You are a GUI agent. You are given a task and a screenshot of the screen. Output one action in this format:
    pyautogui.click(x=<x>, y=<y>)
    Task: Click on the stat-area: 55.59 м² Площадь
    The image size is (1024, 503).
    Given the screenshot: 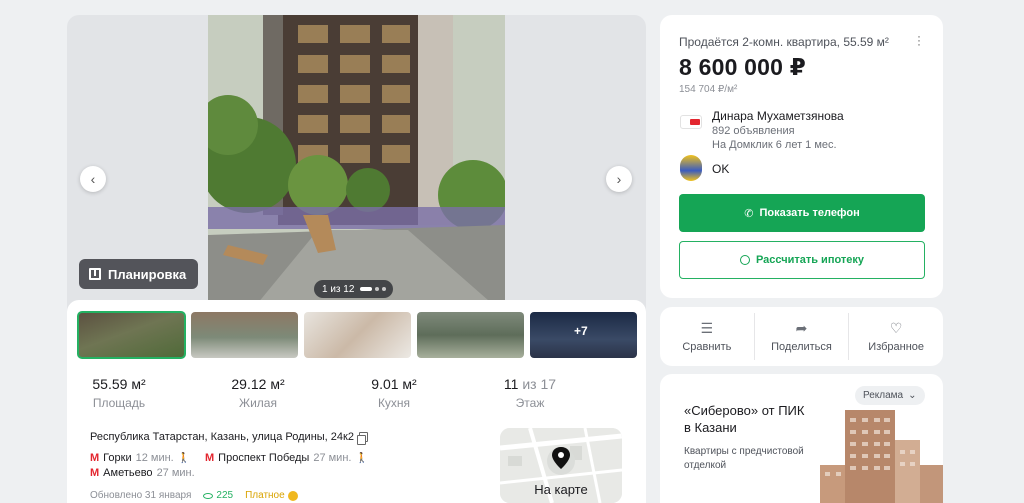 What is the action you would take?
    pyautogui.click(x=119, y=393)
    